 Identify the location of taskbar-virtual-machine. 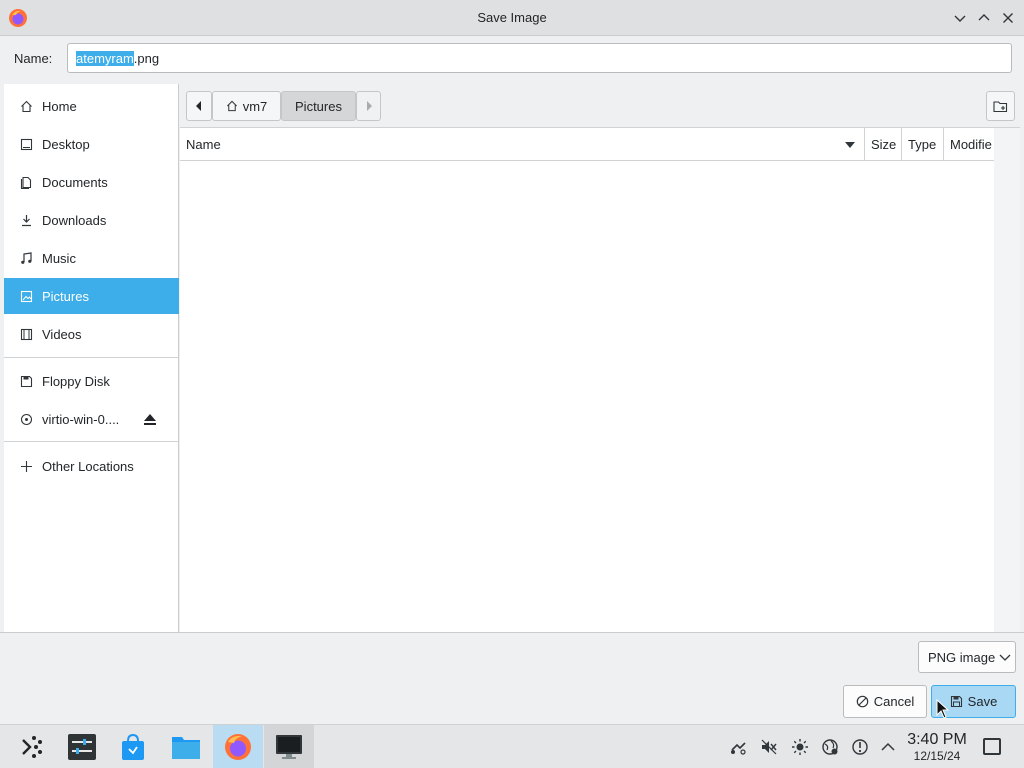
(289, 746).